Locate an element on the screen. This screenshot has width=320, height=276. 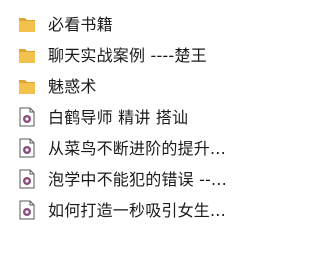
list-item-label: 聊天实战案例 ----楚王 is located at coordinates (127, 55).